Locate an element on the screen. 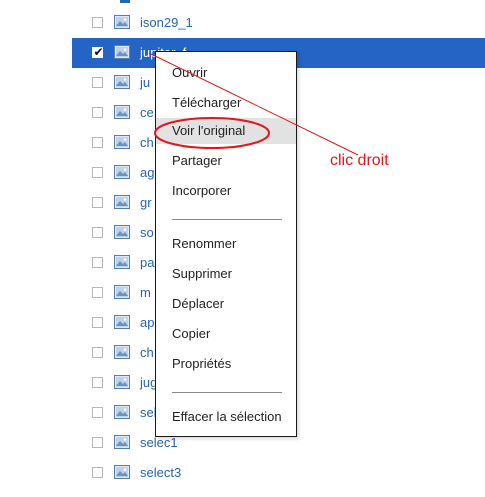  annotation-label: clic droit is located at coordinates (359, 160).